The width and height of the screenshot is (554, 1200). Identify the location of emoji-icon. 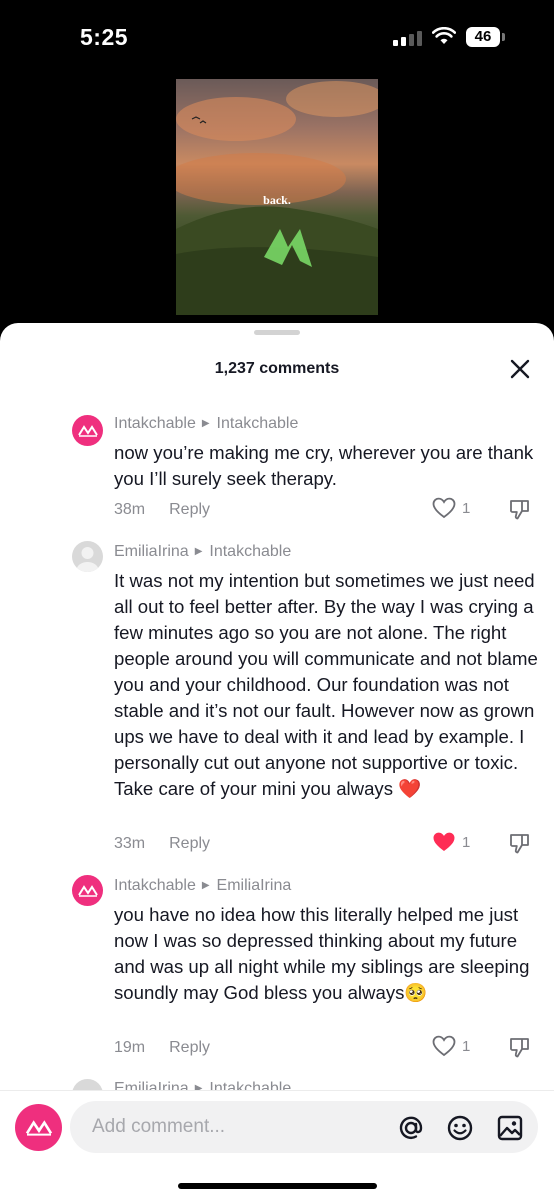
(460, 1128).